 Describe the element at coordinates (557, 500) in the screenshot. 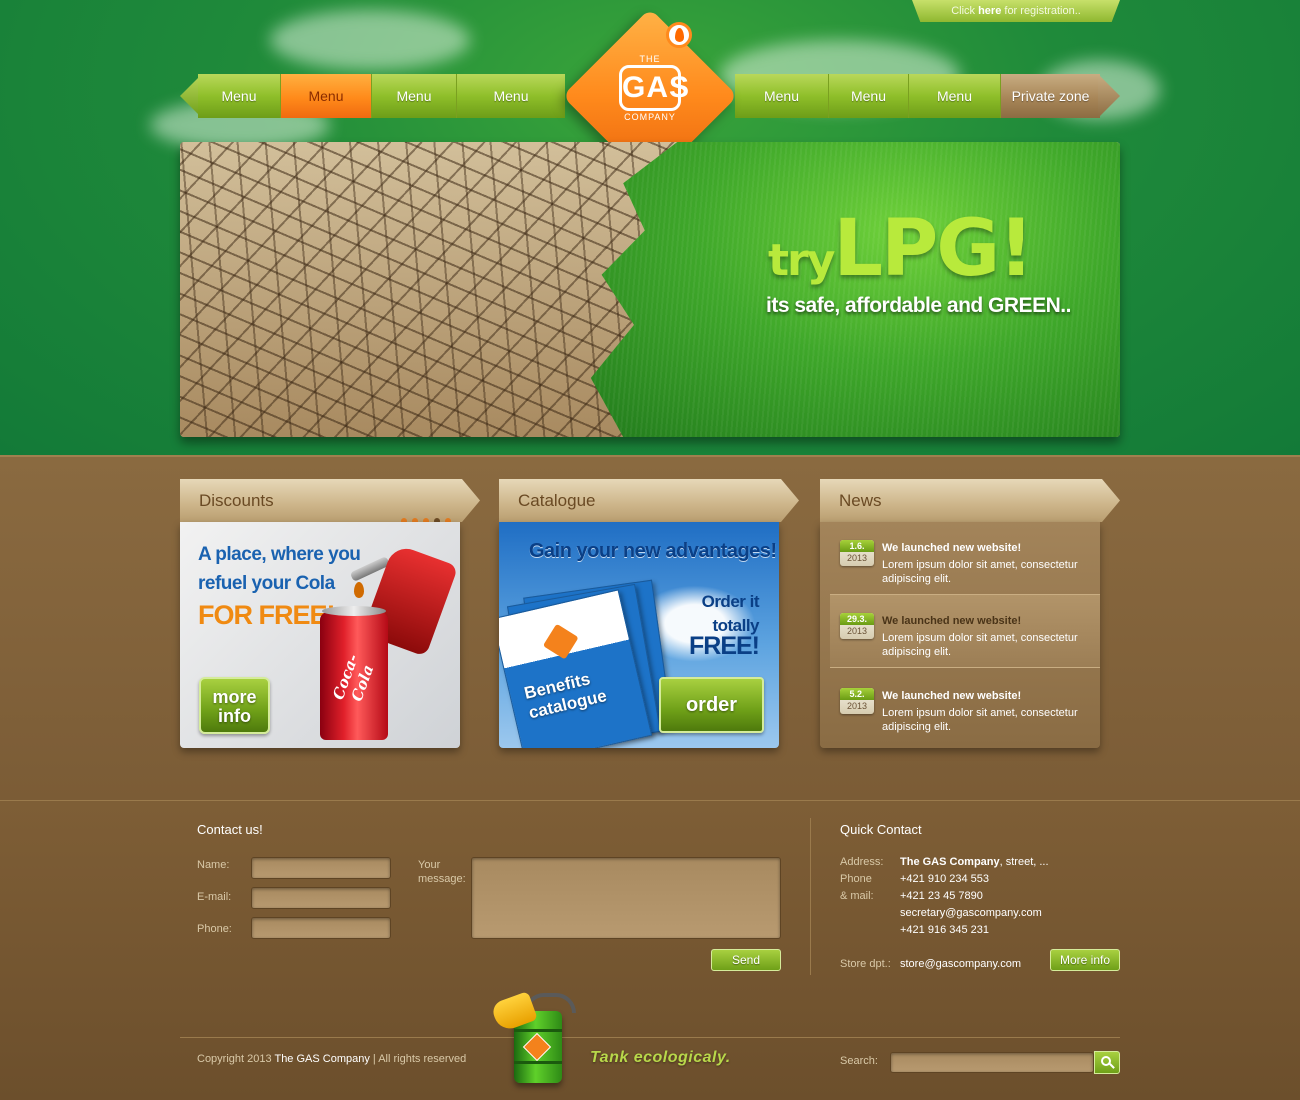

I see `catalogue-title: Catalogue` at that location.